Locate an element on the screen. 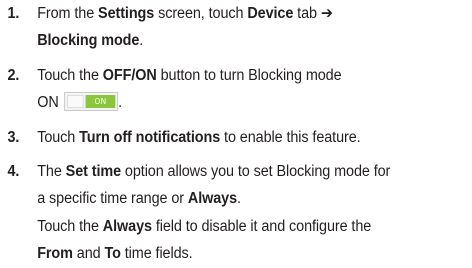  text: button to turn Blocking mode is located at coordinates (249, 75).